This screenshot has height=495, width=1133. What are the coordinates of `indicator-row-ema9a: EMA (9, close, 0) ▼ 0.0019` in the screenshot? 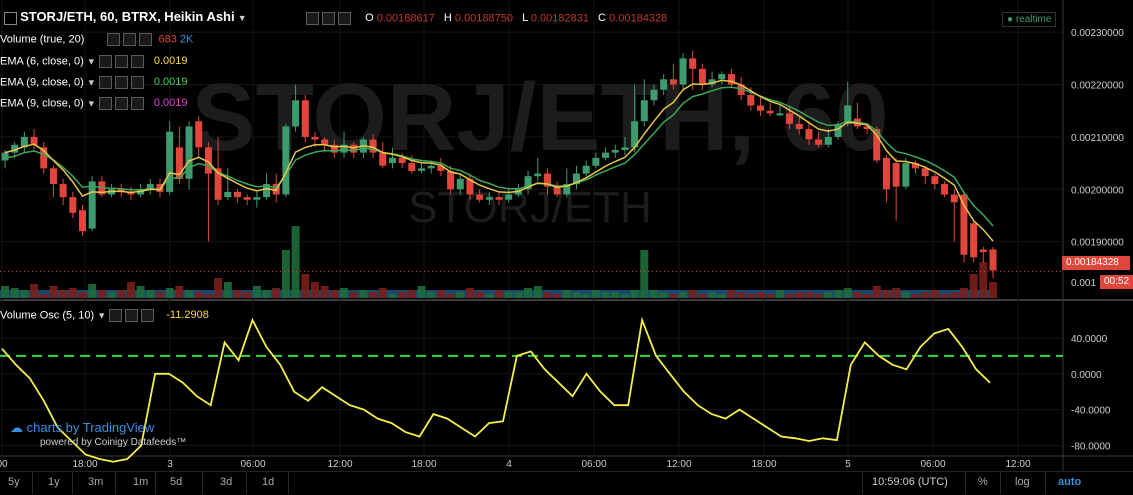 It's located at (94, 82).